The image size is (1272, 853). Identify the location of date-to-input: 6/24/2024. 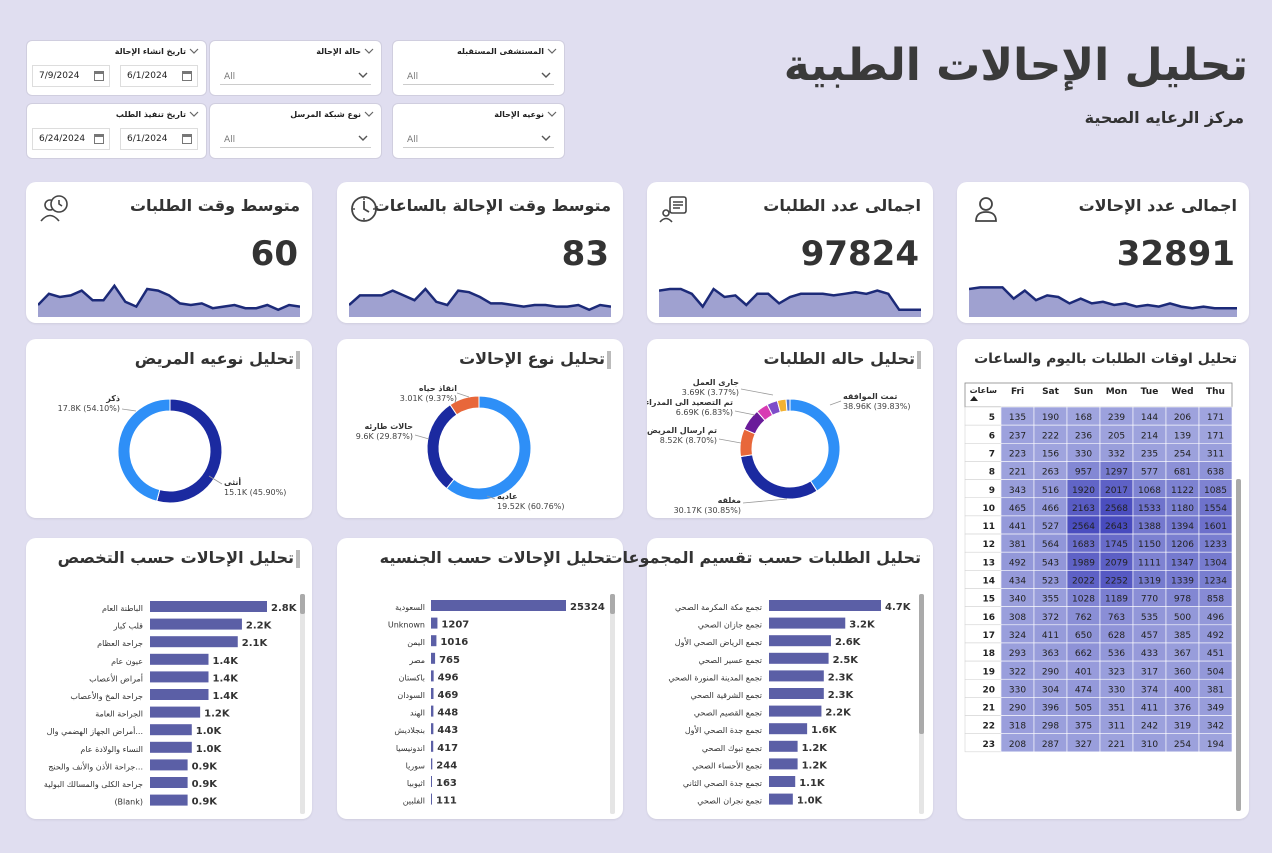
(71, 139).